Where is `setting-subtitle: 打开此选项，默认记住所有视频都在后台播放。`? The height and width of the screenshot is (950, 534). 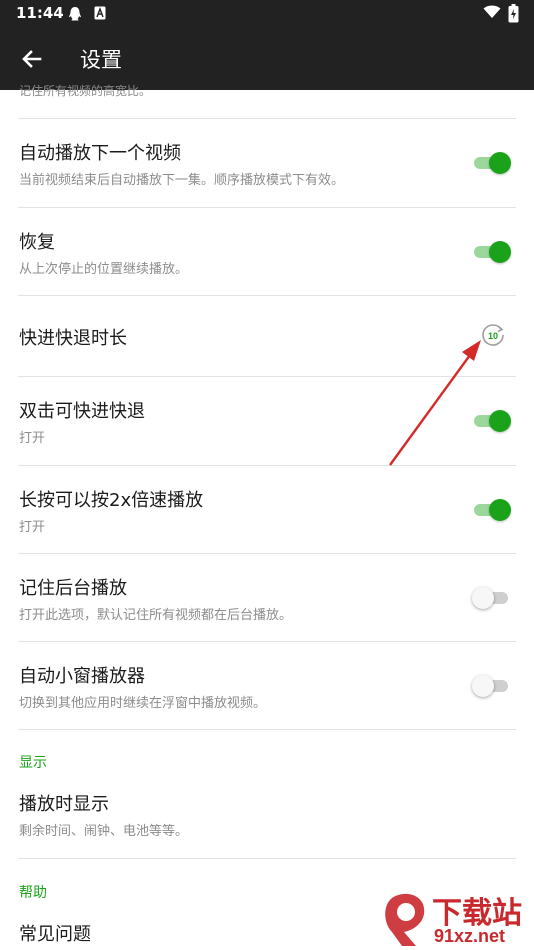 setting-subtitle: 打开此选项，默认记住所有视频都在后台播放。 is located at coordinates (156, 615).